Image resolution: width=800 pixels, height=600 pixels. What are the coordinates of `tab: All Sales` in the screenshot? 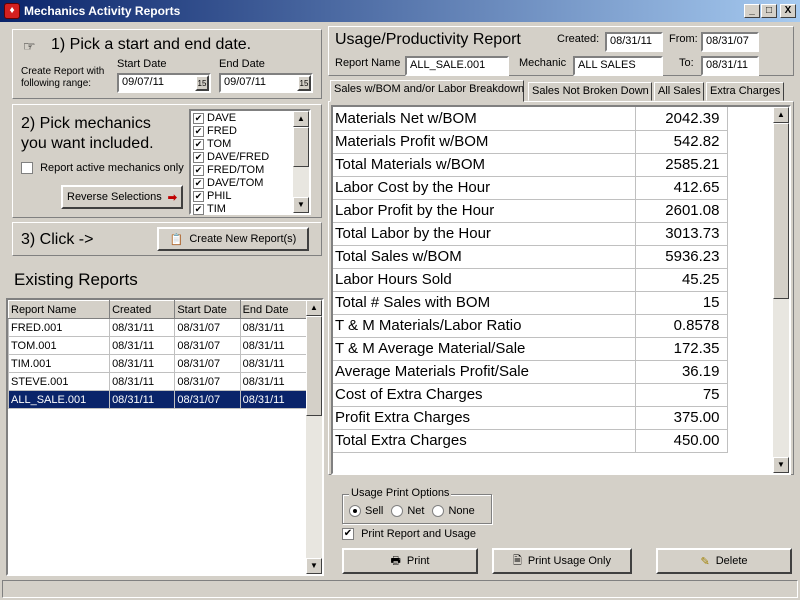 It's located at (679, 91).